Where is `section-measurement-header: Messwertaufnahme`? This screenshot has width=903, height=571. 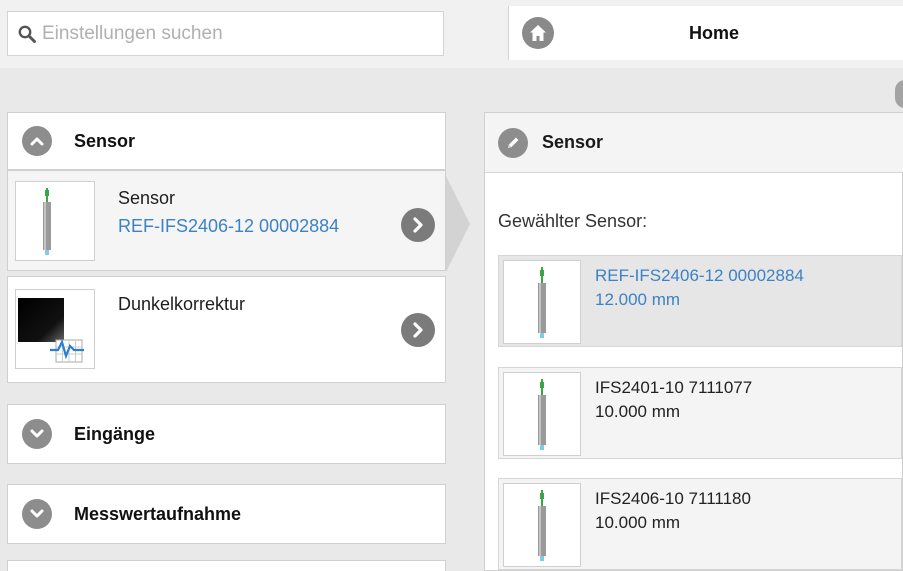 section-measurement-header: Messwertaufnahme is located at coordinates (226, 514).